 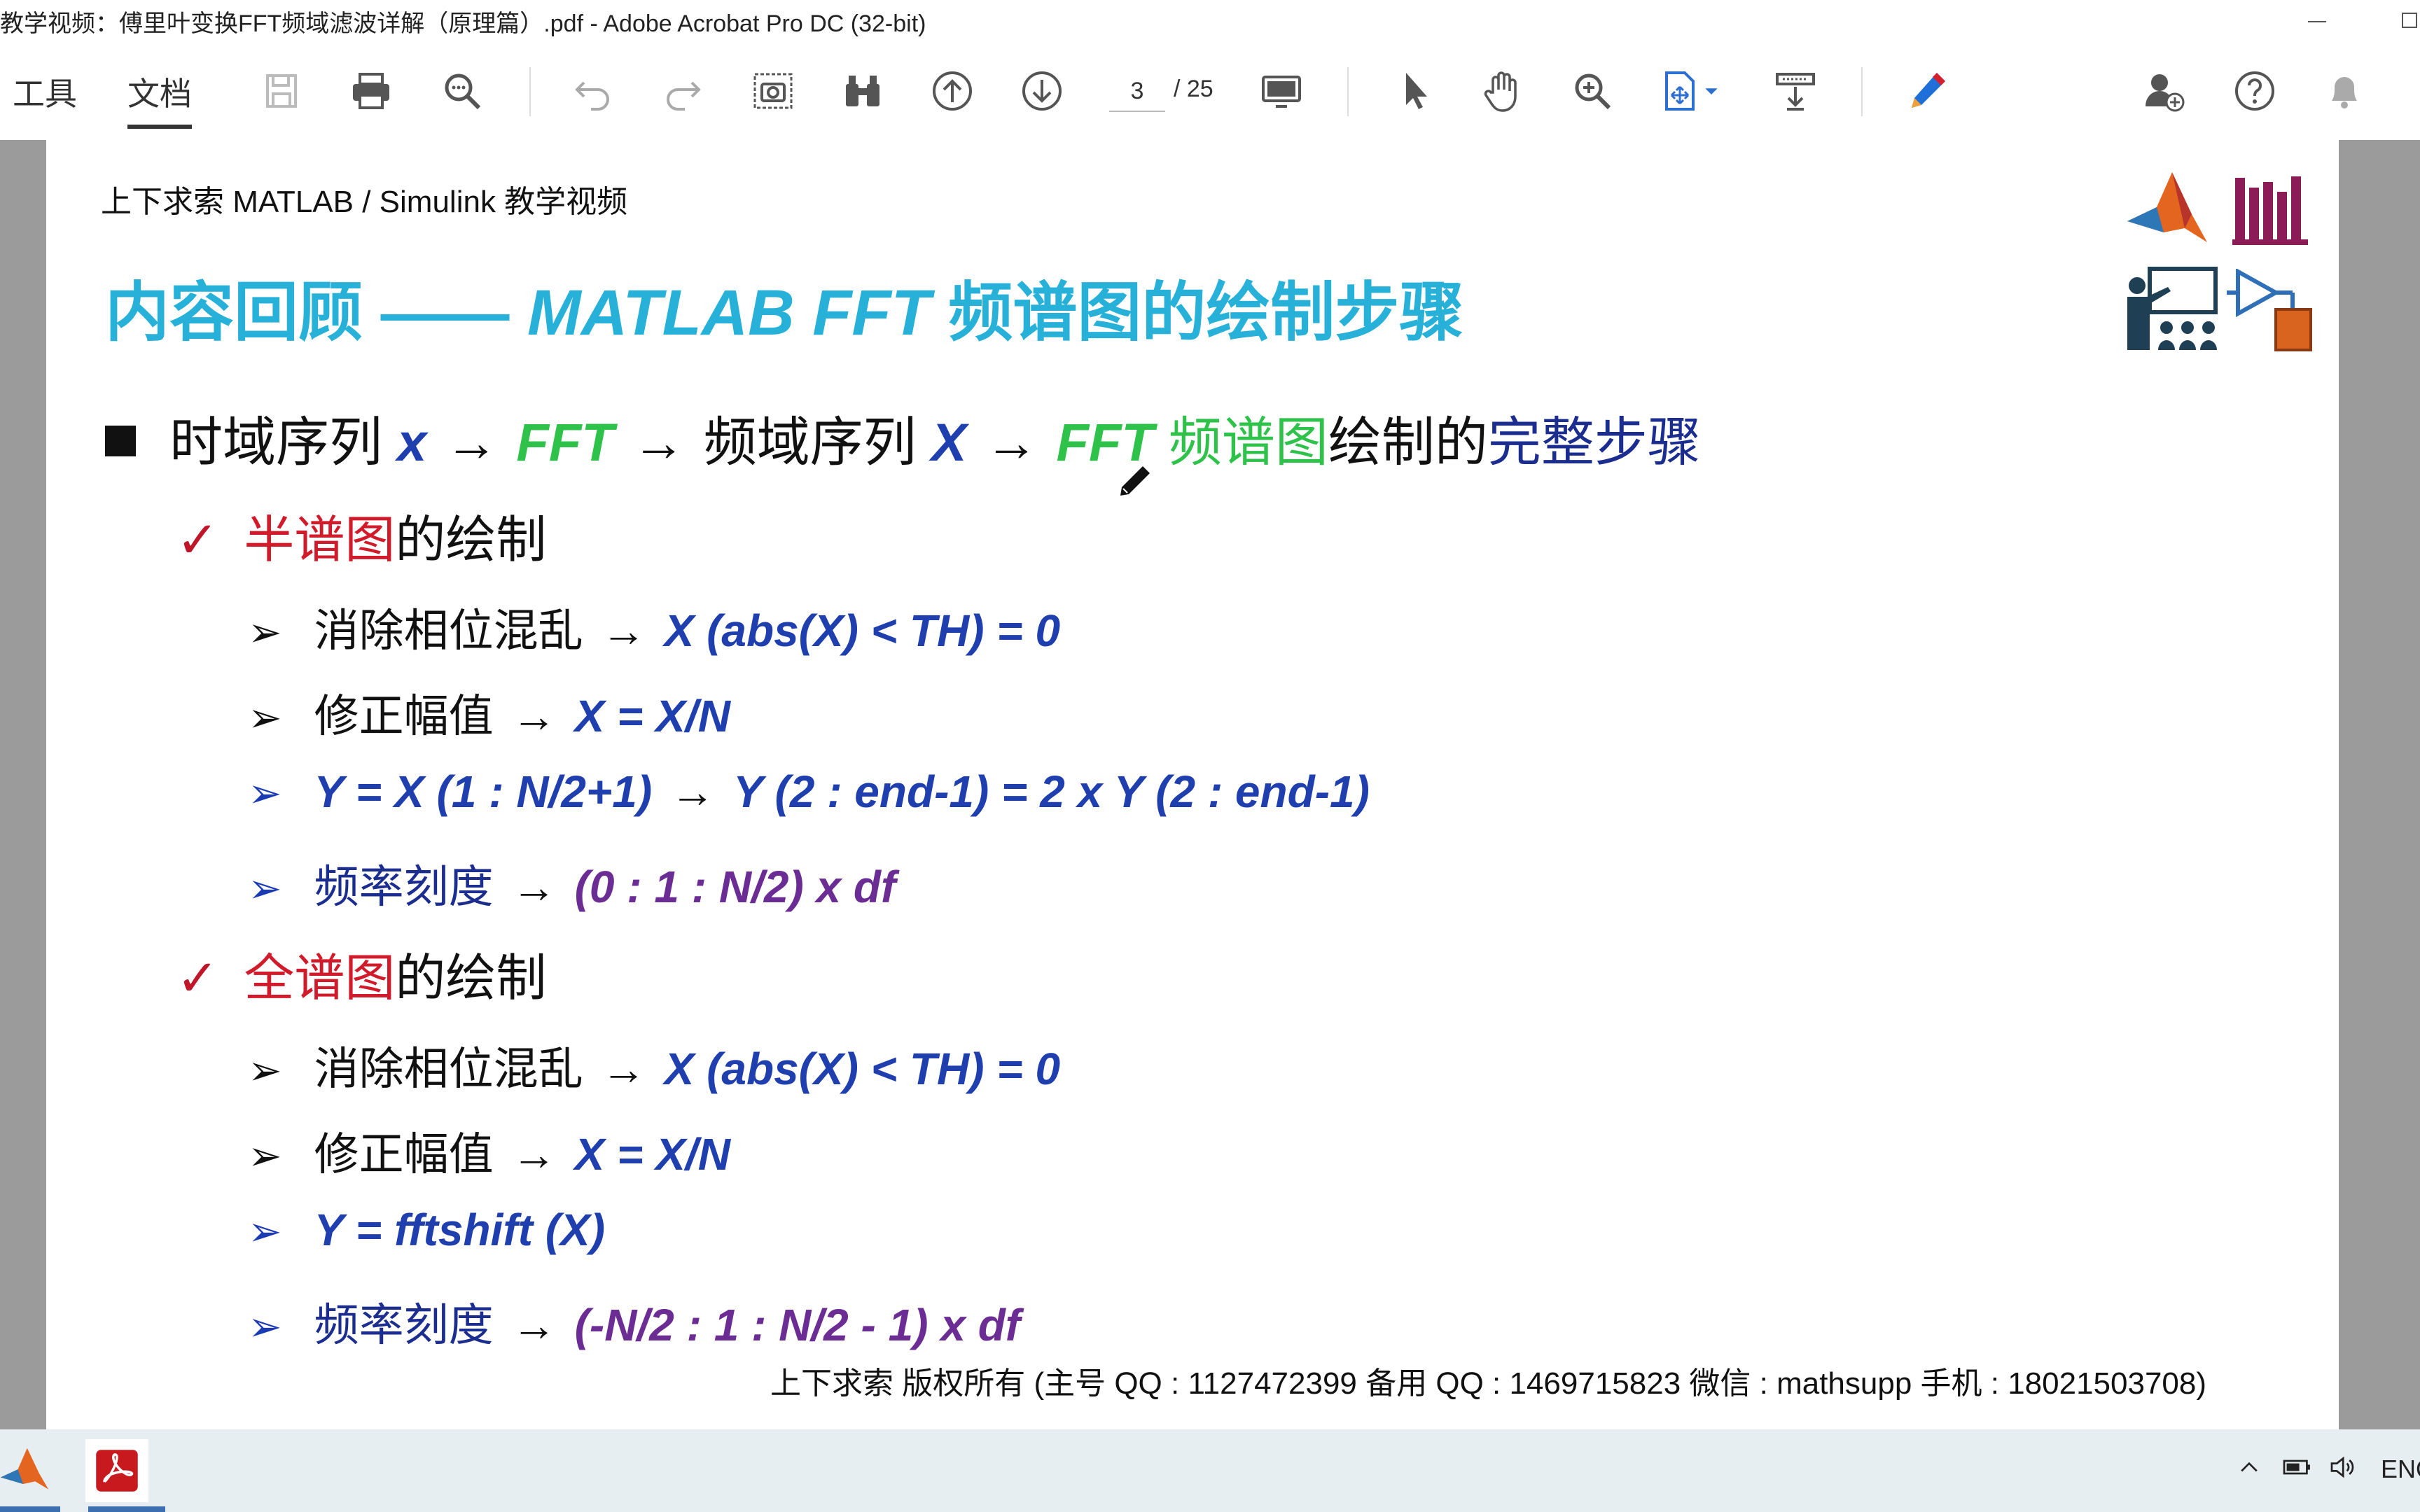 What do you see at coordinates (1711, 91) in the screenshot?
I see `chevron-down-icon` at bounding box center [1711, 91].